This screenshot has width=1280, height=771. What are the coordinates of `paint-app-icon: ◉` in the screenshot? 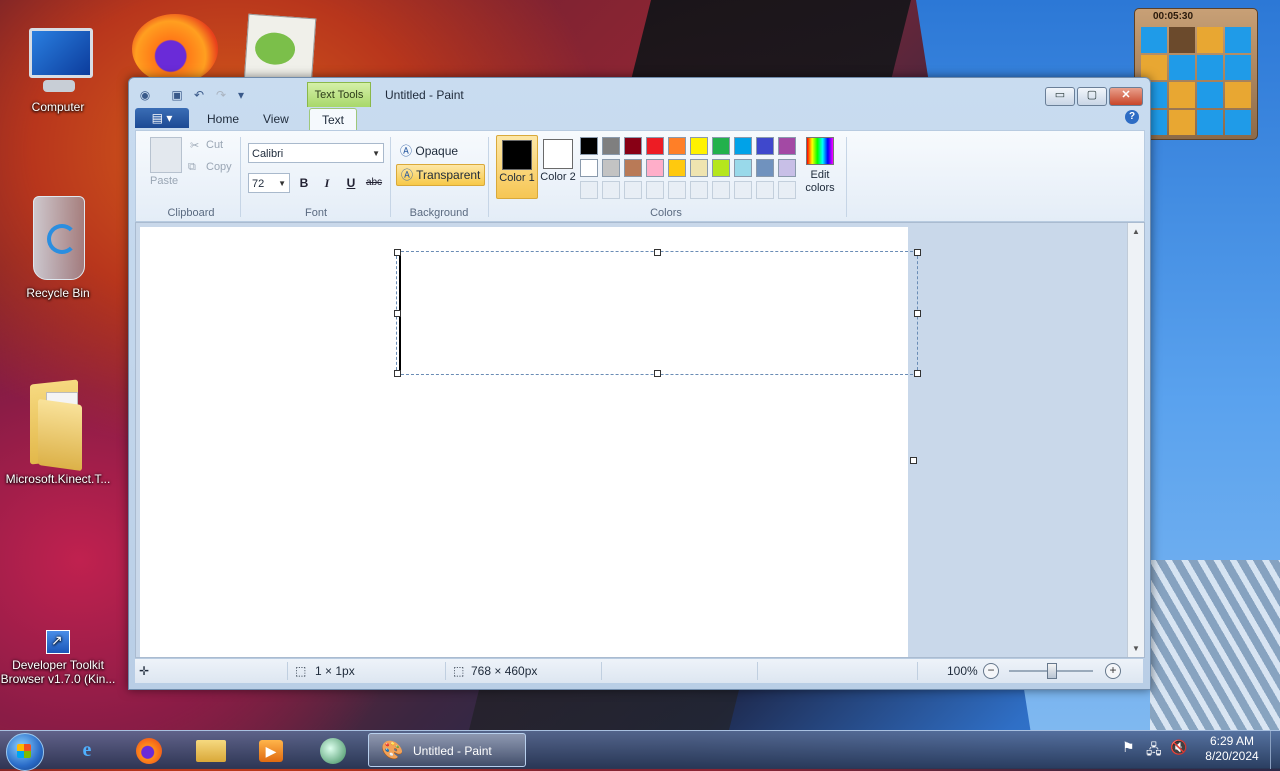 It's located at (145, 95).